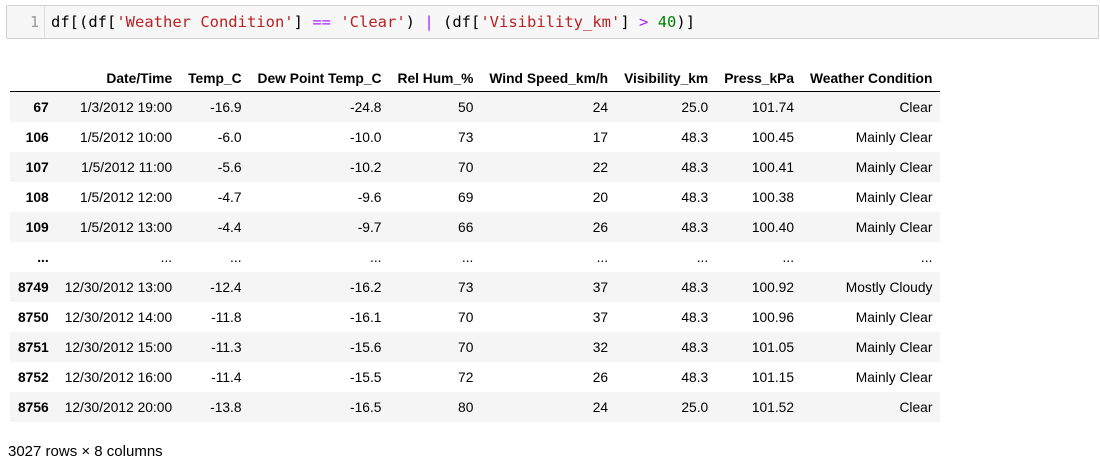  Describe the element at coordinates (118, 407) in the screenshot. I see `table-cell: 12/30/2012 20:00` at that location.